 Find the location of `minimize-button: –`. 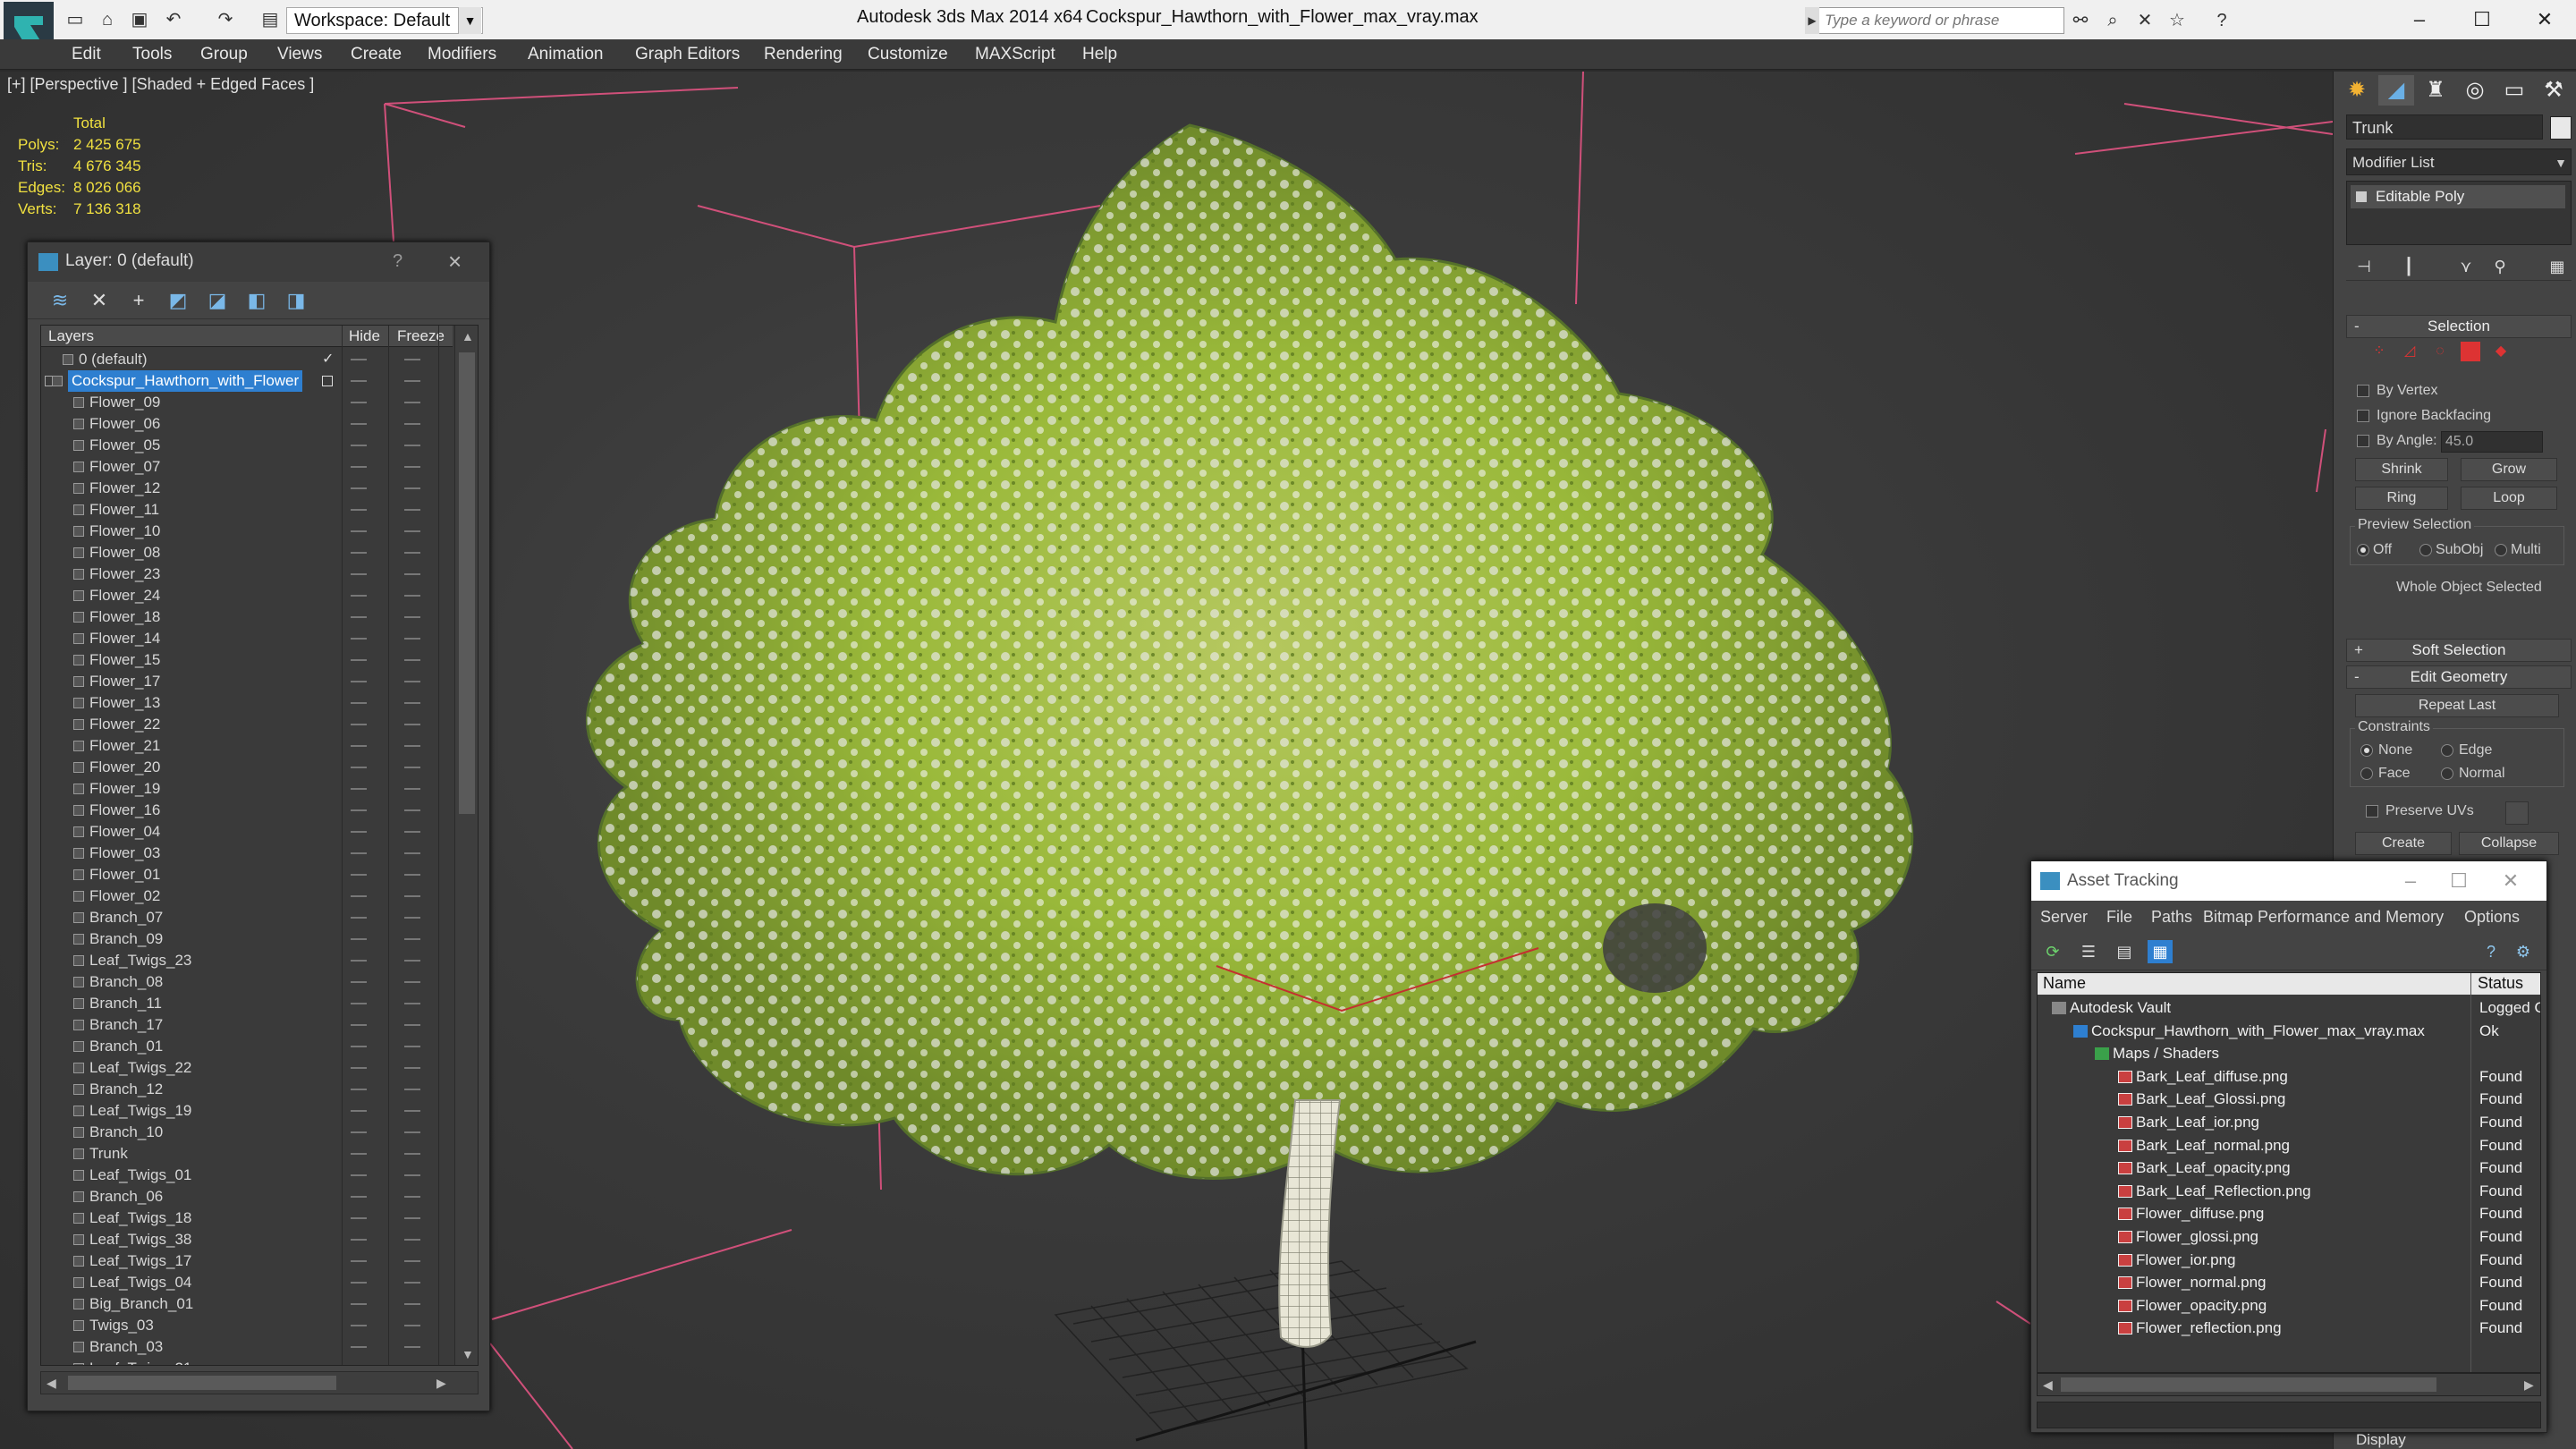

minimize-button: – is located at coordinates (2419, 19).